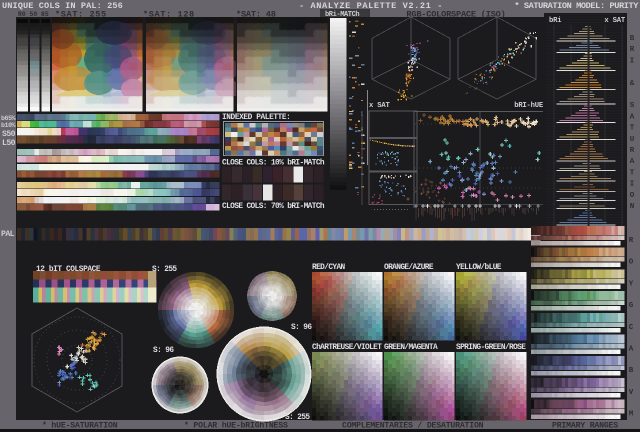 Image resolution: width=640 pixels, height=432 pixels. I want to click on svg-text: SPRING-GREEN/ROSE, so click(491, 348).